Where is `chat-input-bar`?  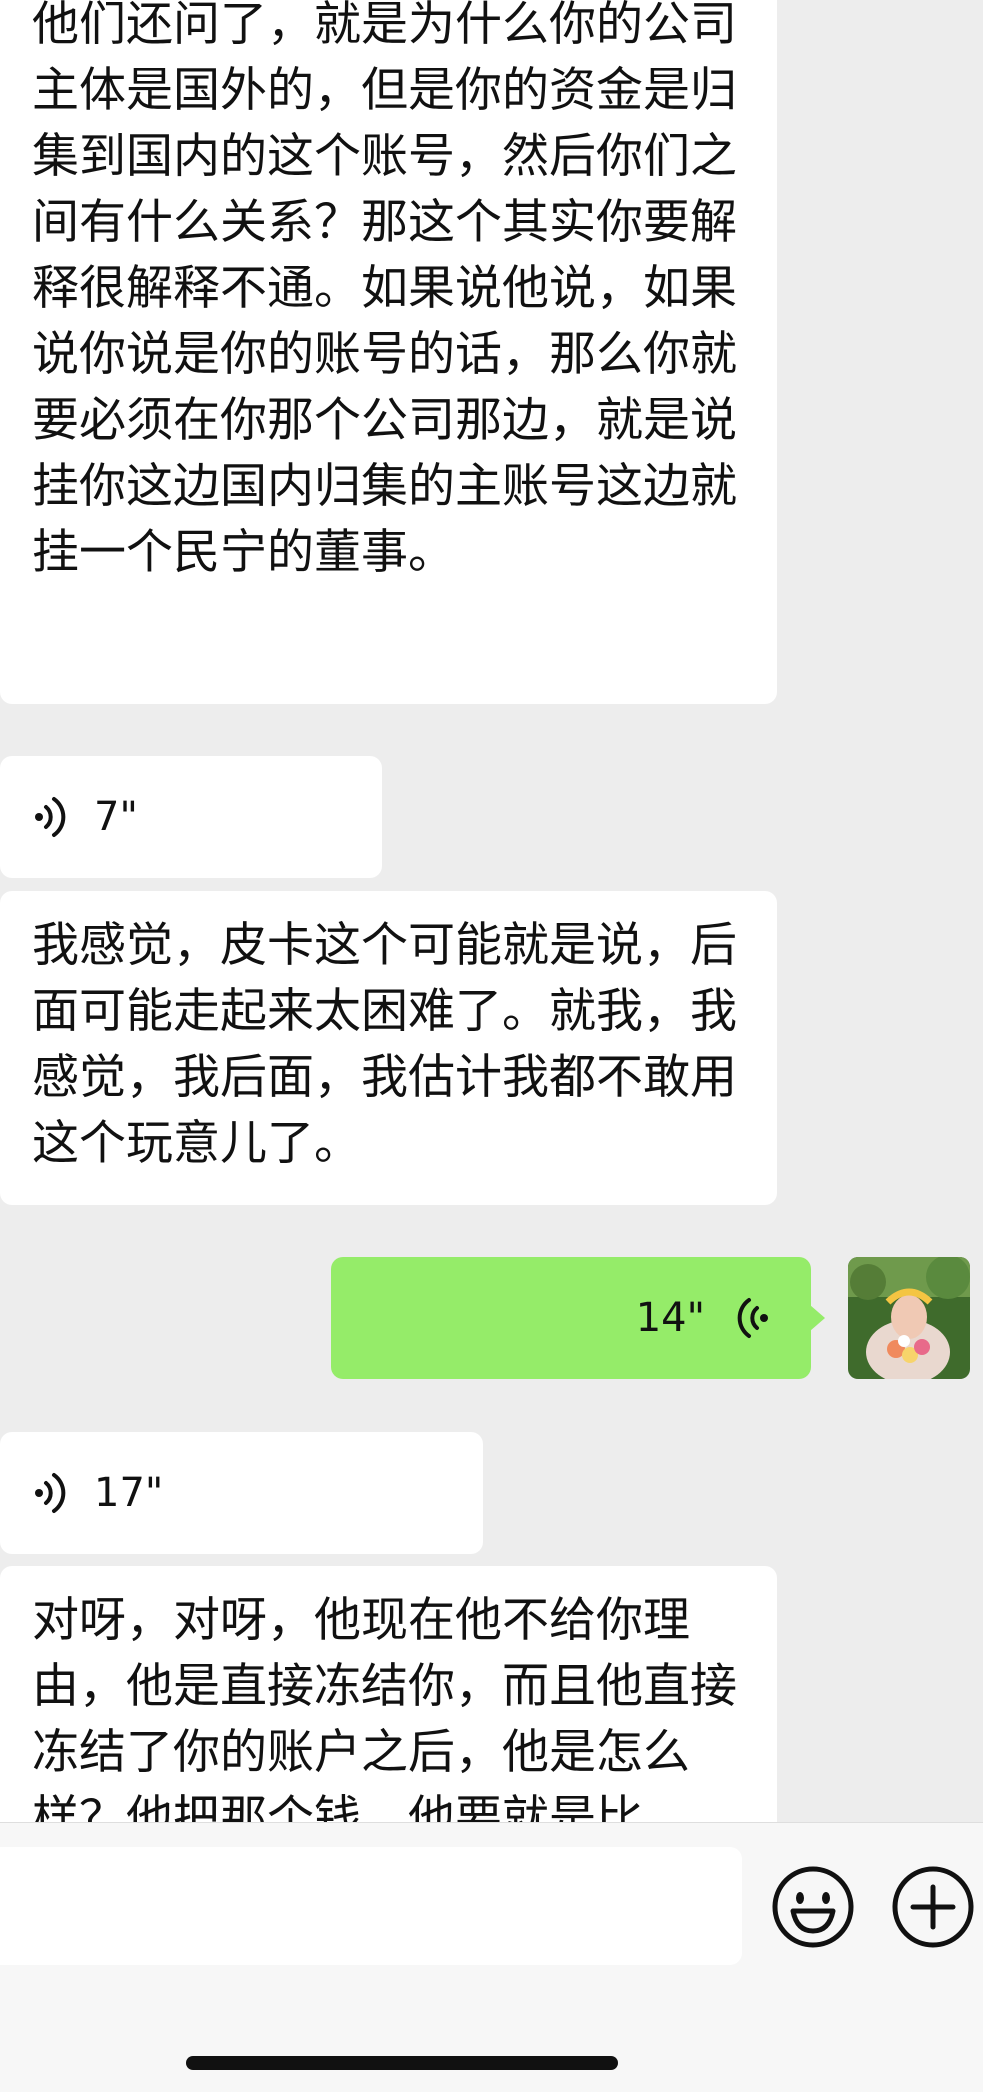 chat-input-bar is located at coordinates (491, 1957).